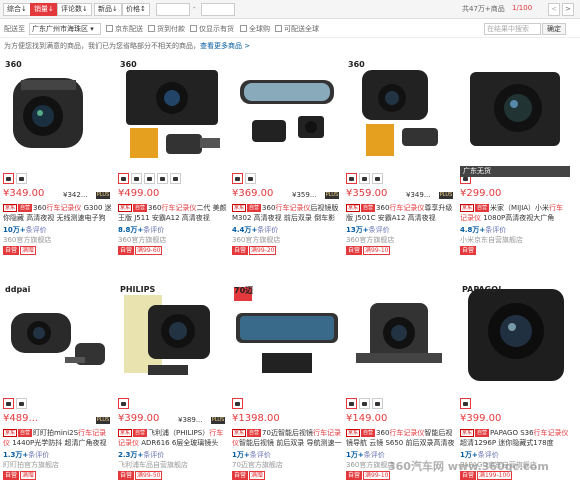 The height and width of the screenshot is (501, 580). What do you see at coordinates (173, 9) in the screenshot?
I see `price-min-input` at bounding box center [173, 9].